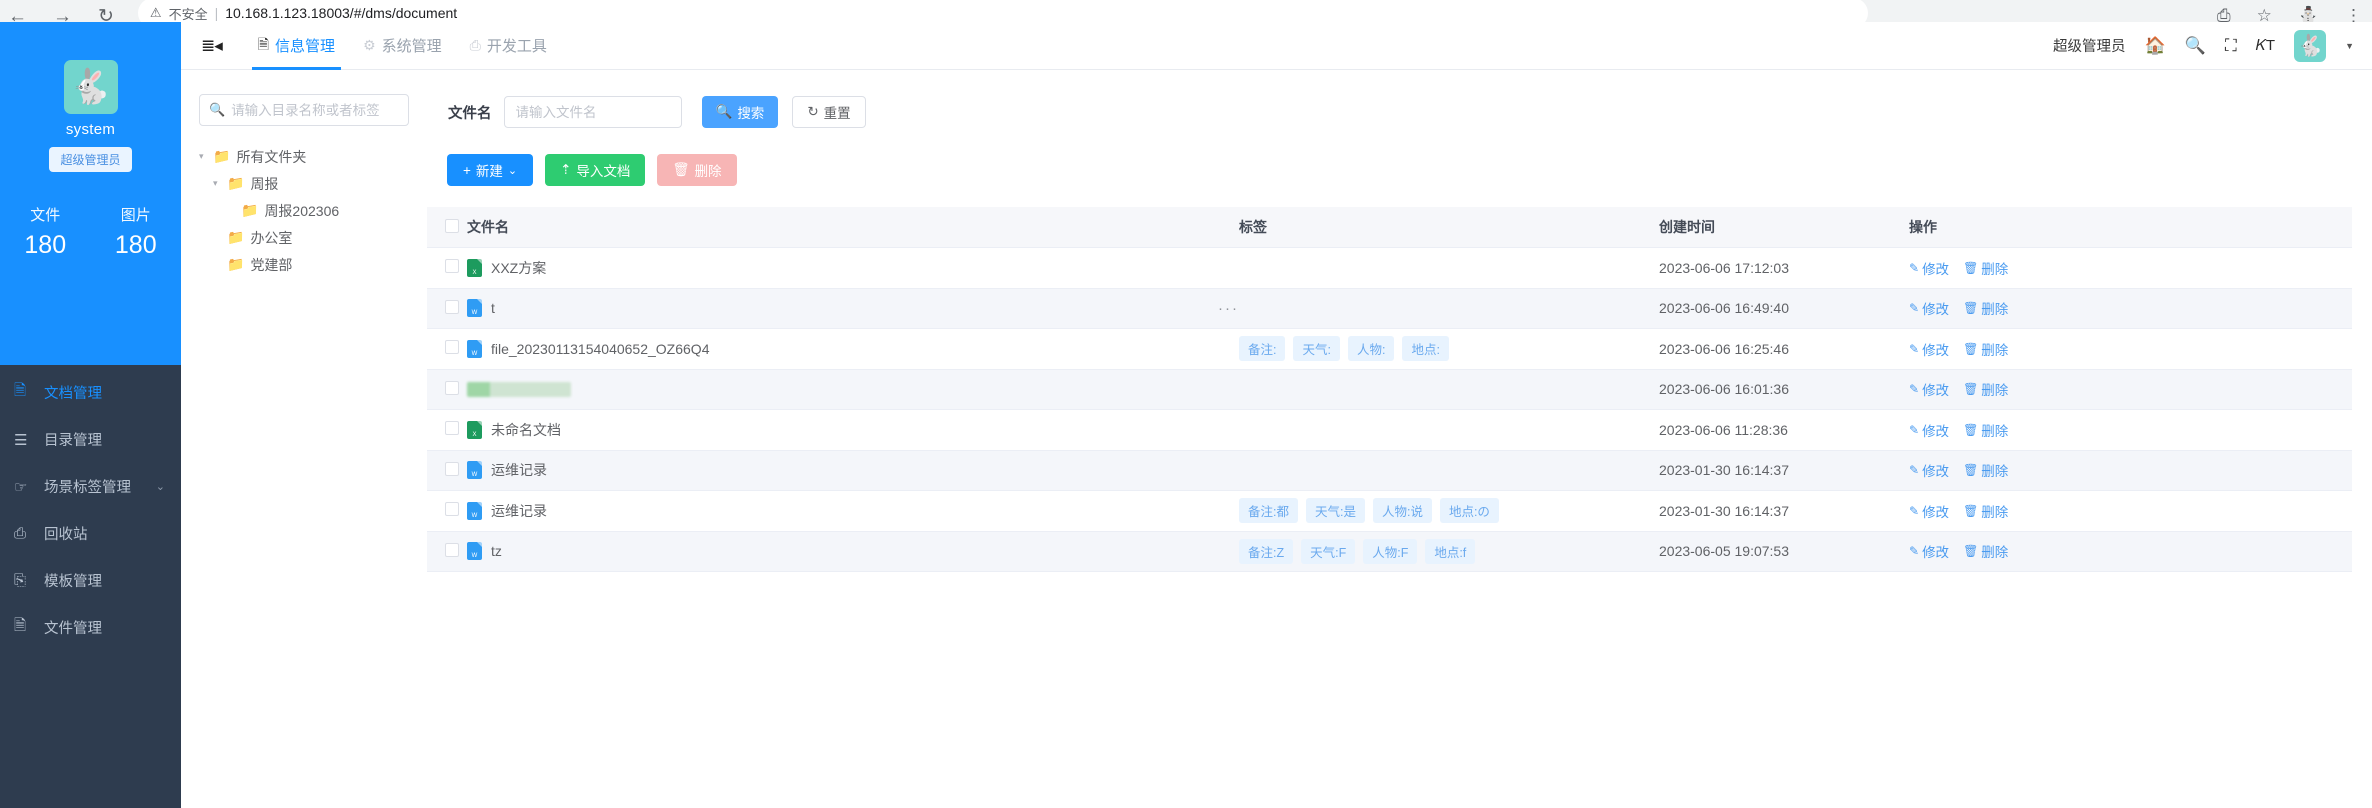 The width and height of the screenshot is (2372, 808). I want to click on sidebar-item-document-management: 🗎 文档管理, so click(90, 392).